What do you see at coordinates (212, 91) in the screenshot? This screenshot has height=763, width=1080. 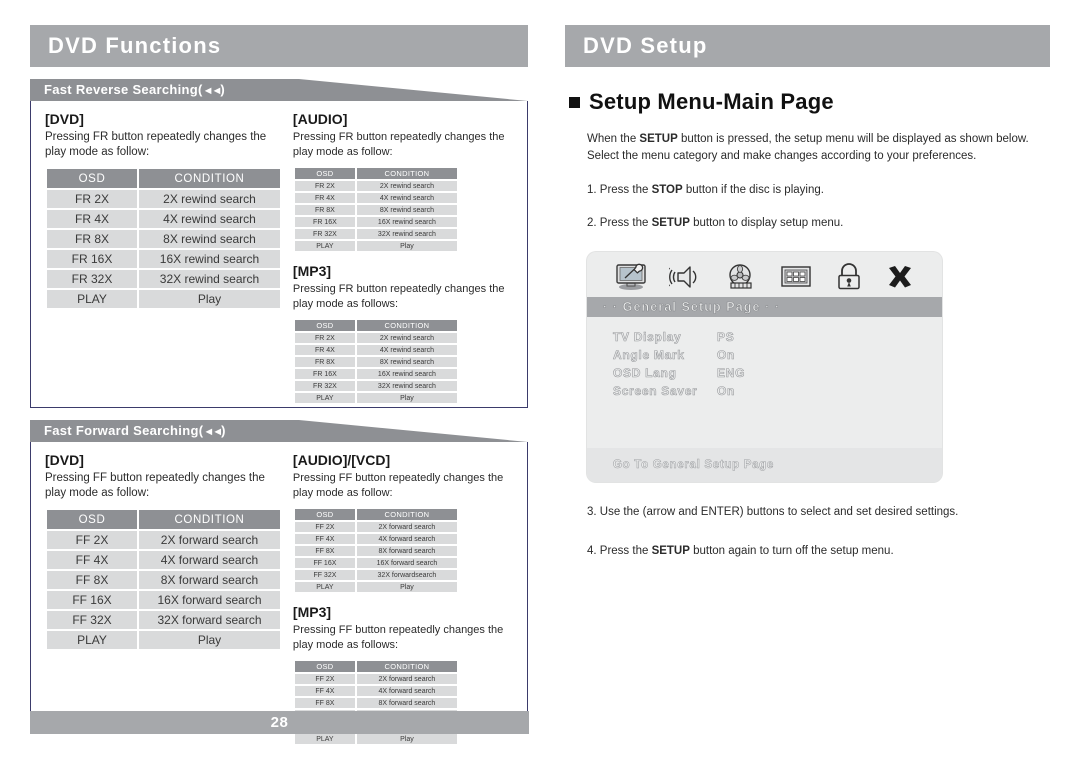 I see `rewind-icon: ◄◄` at bounding box center [212, 91].